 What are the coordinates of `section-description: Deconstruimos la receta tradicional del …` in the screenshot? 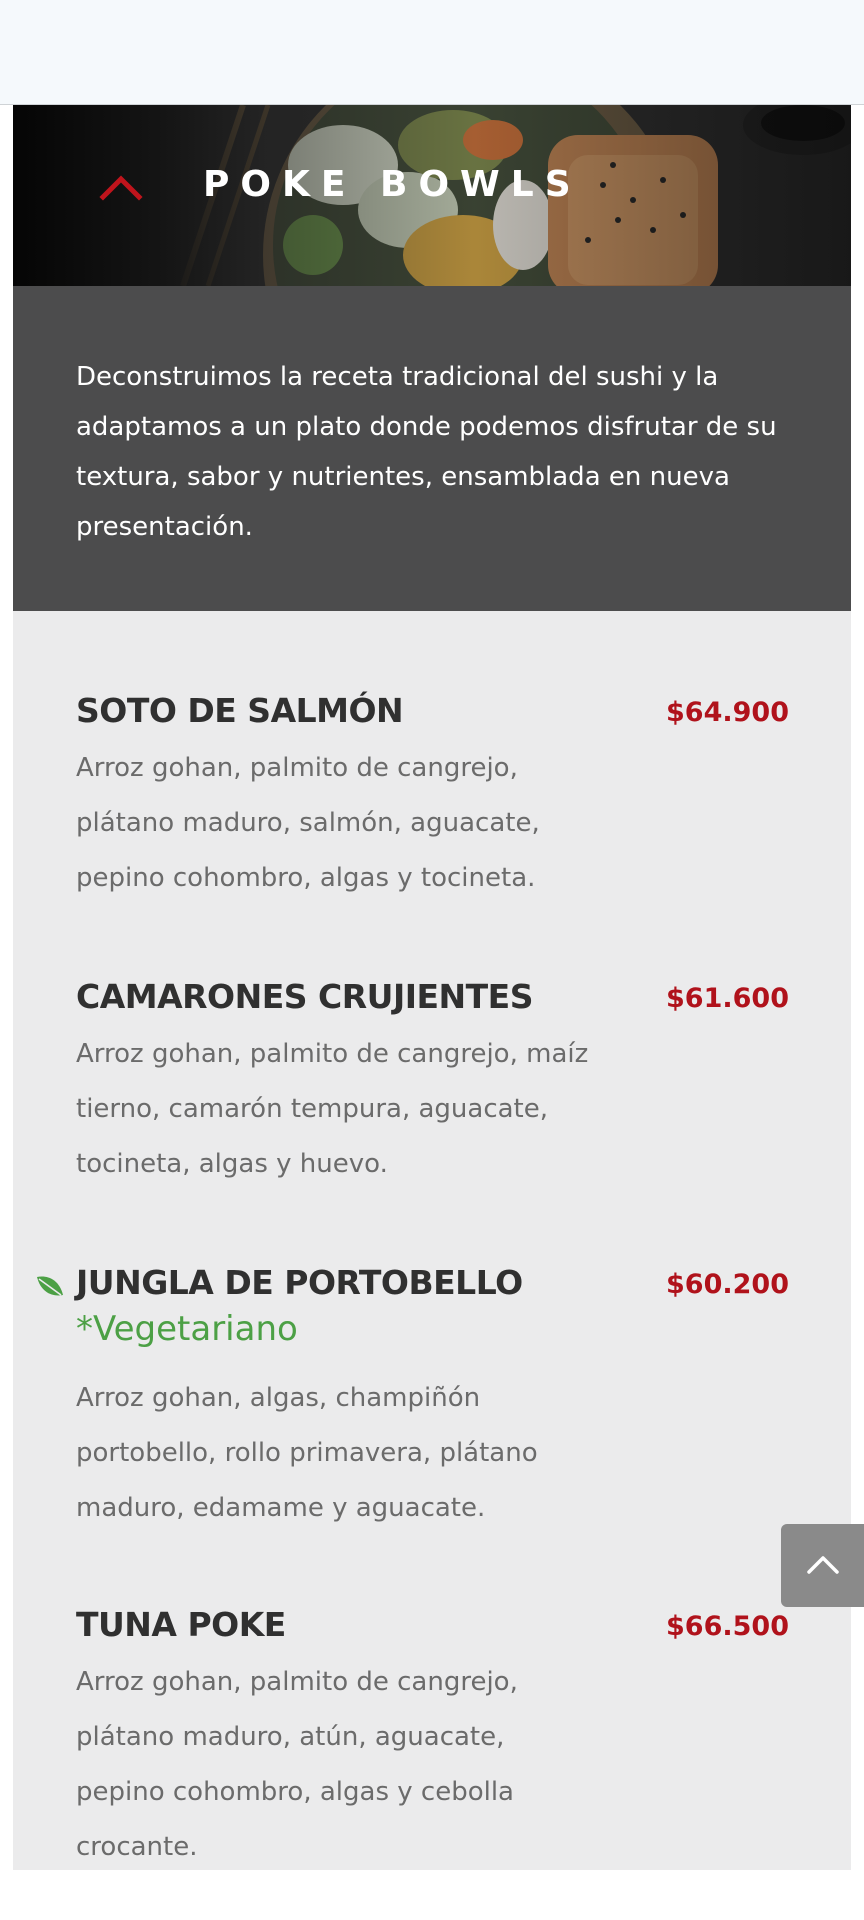 It's located at (426, 452).